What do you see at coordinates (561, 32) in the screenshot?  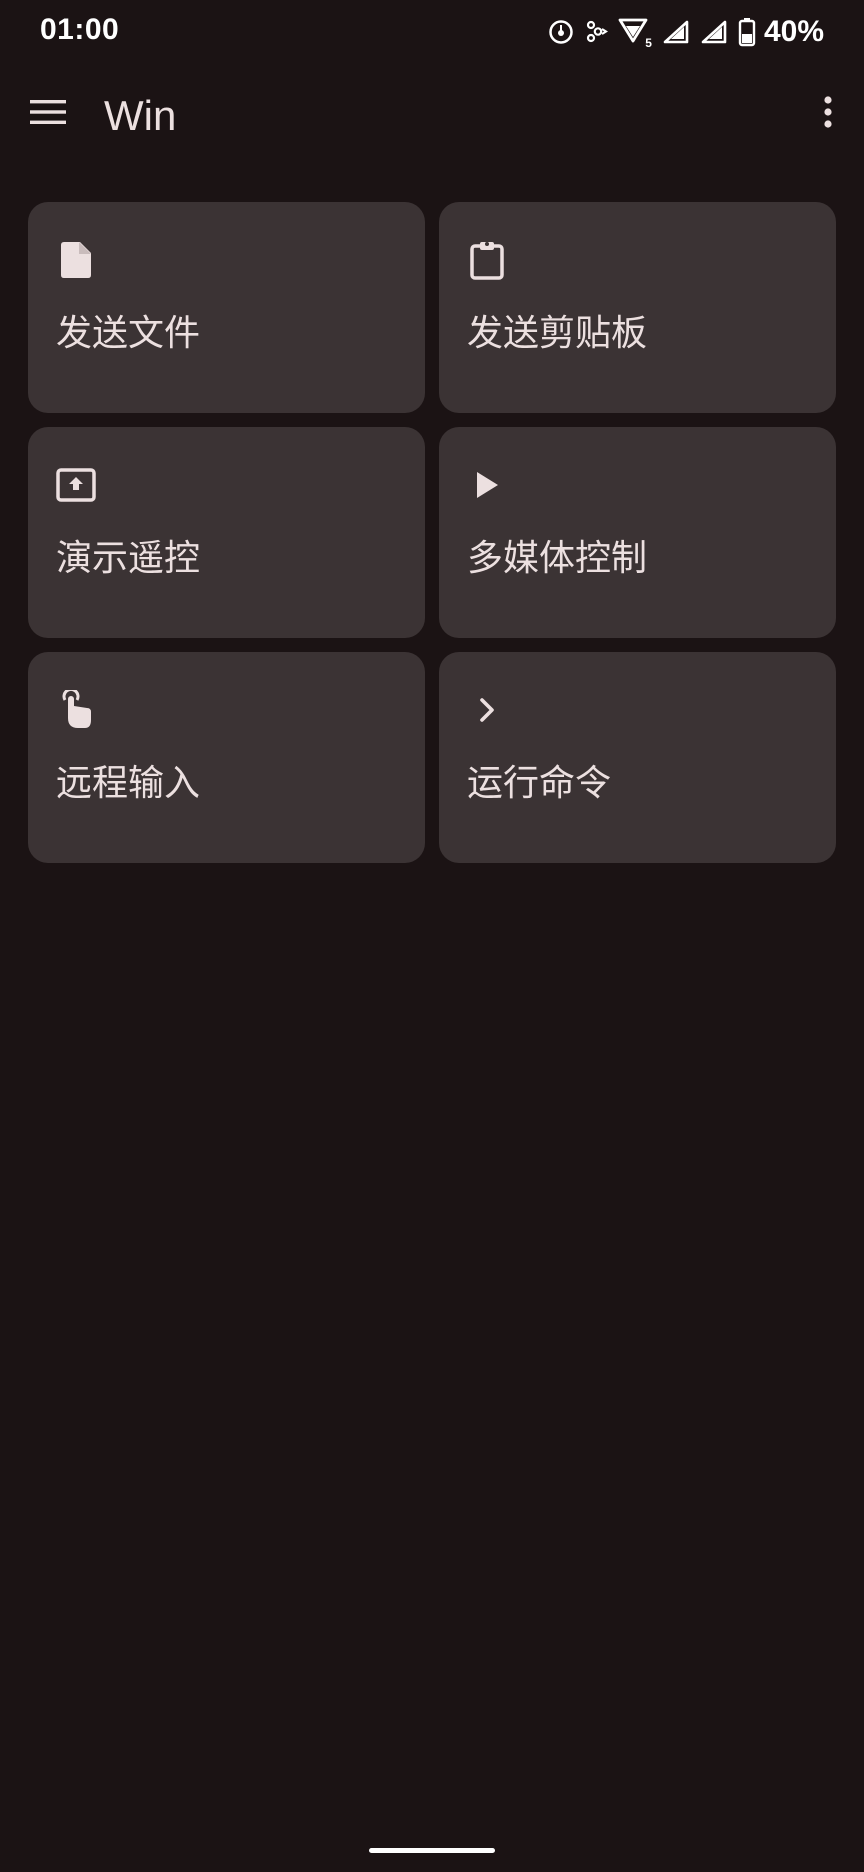 I see `timer-icon` at bounding box center [561, 32].